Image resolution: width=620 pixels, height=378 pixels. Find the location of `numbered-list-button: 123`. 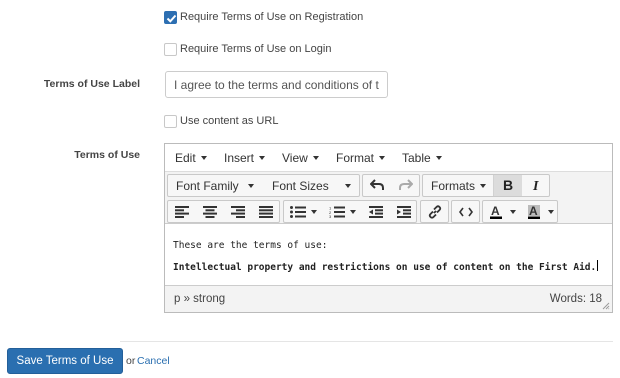

numbered-list-button: 123 is located at coordinates (342, 211).